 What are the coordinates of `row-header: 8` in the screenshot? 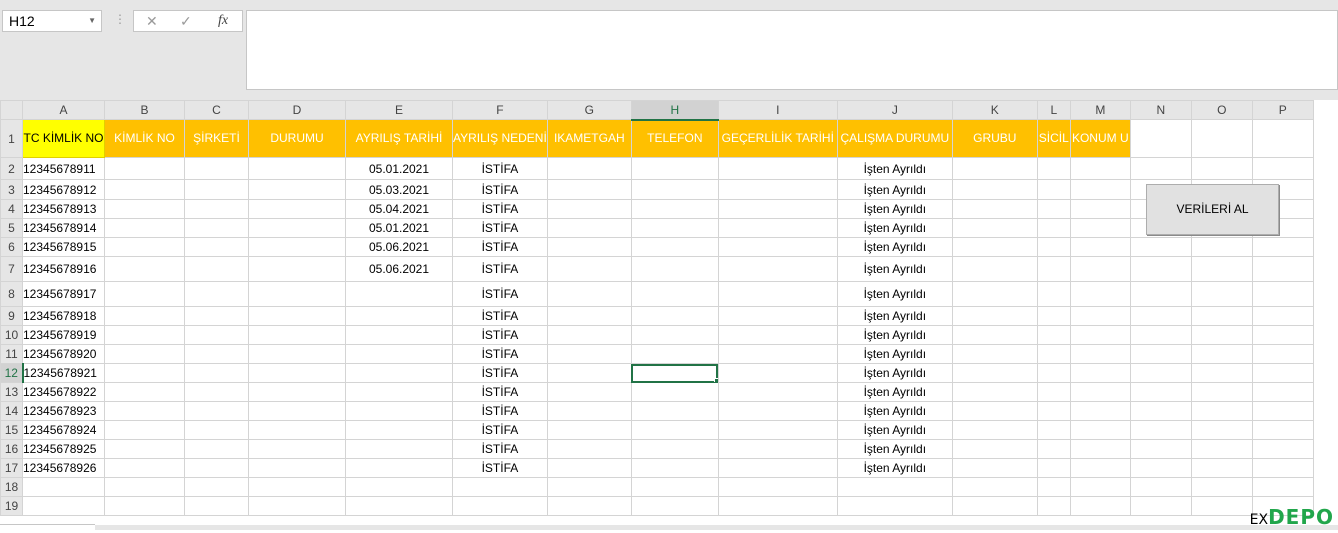 It's located at (11, 294).